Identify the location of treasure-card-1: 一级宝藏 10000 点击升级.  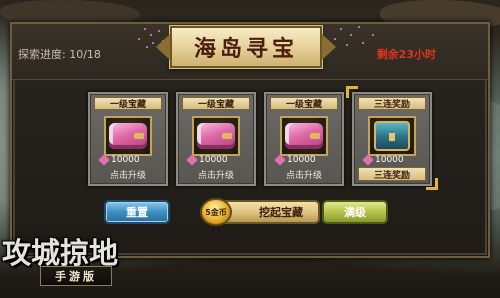
(128, 139).